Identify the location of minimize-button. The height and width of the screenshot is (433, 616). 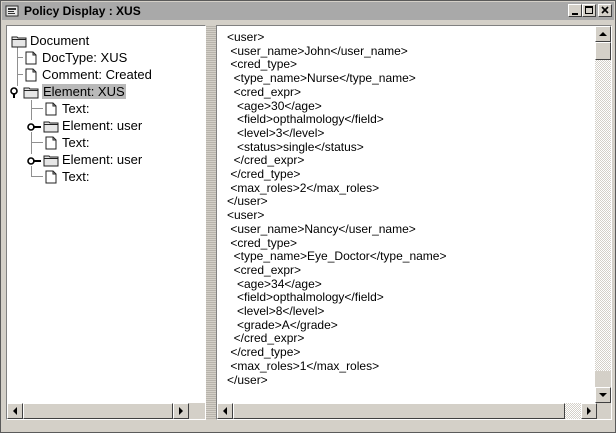
(575, 10).